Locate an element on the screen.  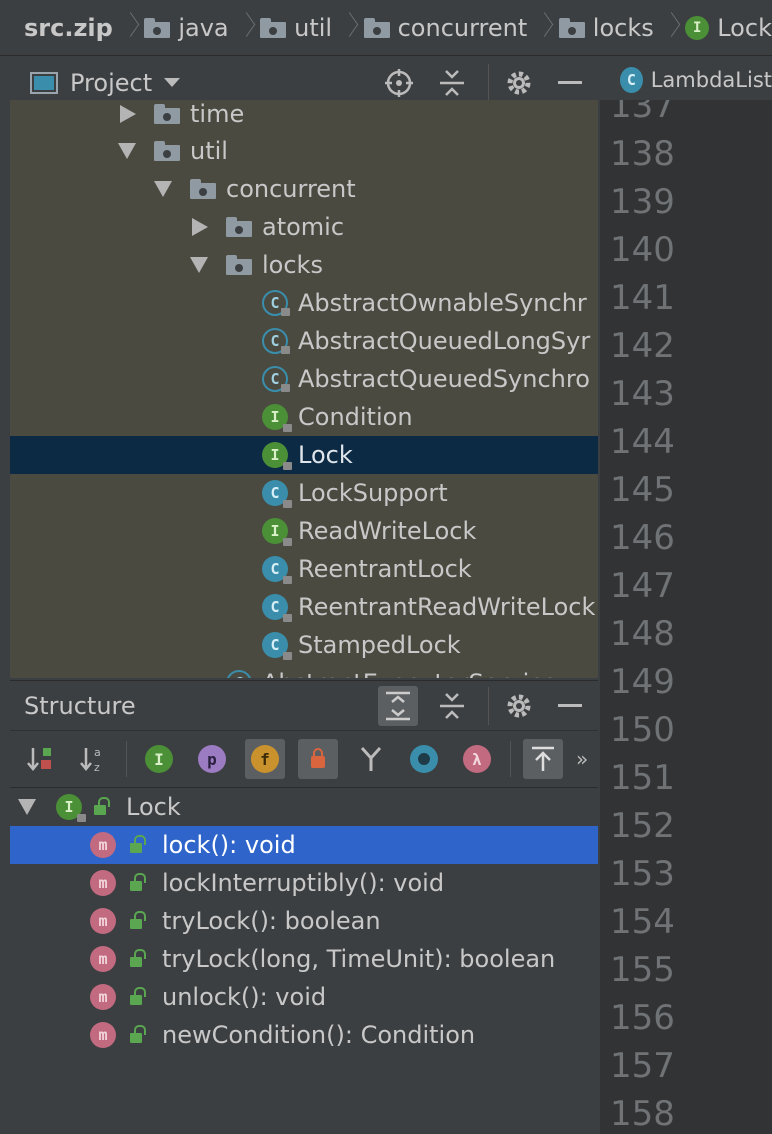
tree-item-class: C AbstractQueuedSynchro is located at coordinates (304, 379).